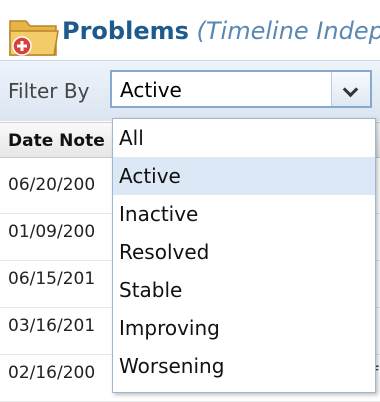 The image size is (380, 402). What do you see at coordinates (244, 252) in the screenshot?
I see `filter-option-resolved: Resolved` at bounding box center [244, 252].